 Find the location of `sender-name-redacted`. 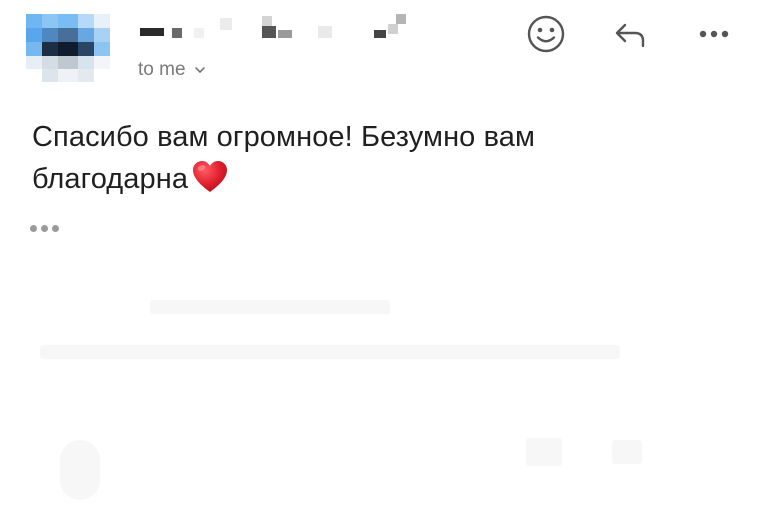

sender-name-redacted is located at coordinates (283, 29).